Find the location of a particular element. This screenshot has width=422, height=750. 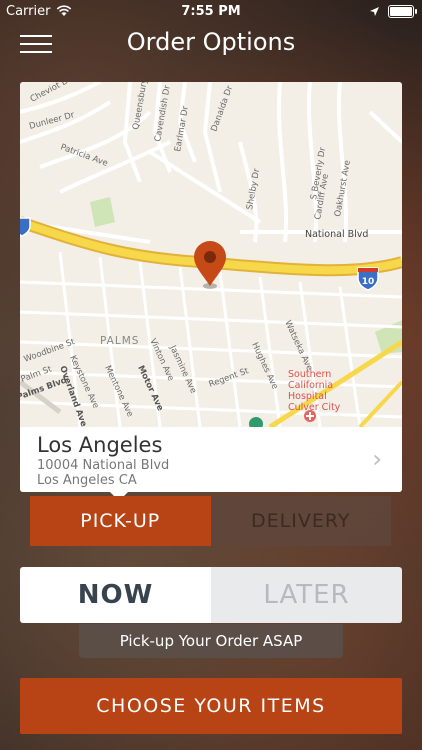

order-type-tabs: PICK-UP DELIVERY is located at coordinates (210, 521).